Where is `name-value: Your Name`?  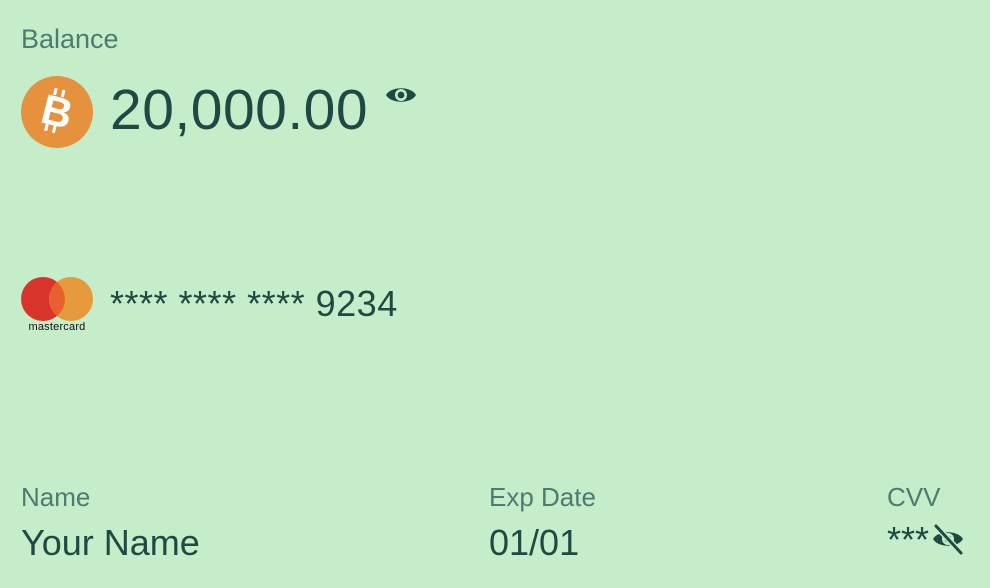 name-value: Your Name is located at coordinates (110, 542).